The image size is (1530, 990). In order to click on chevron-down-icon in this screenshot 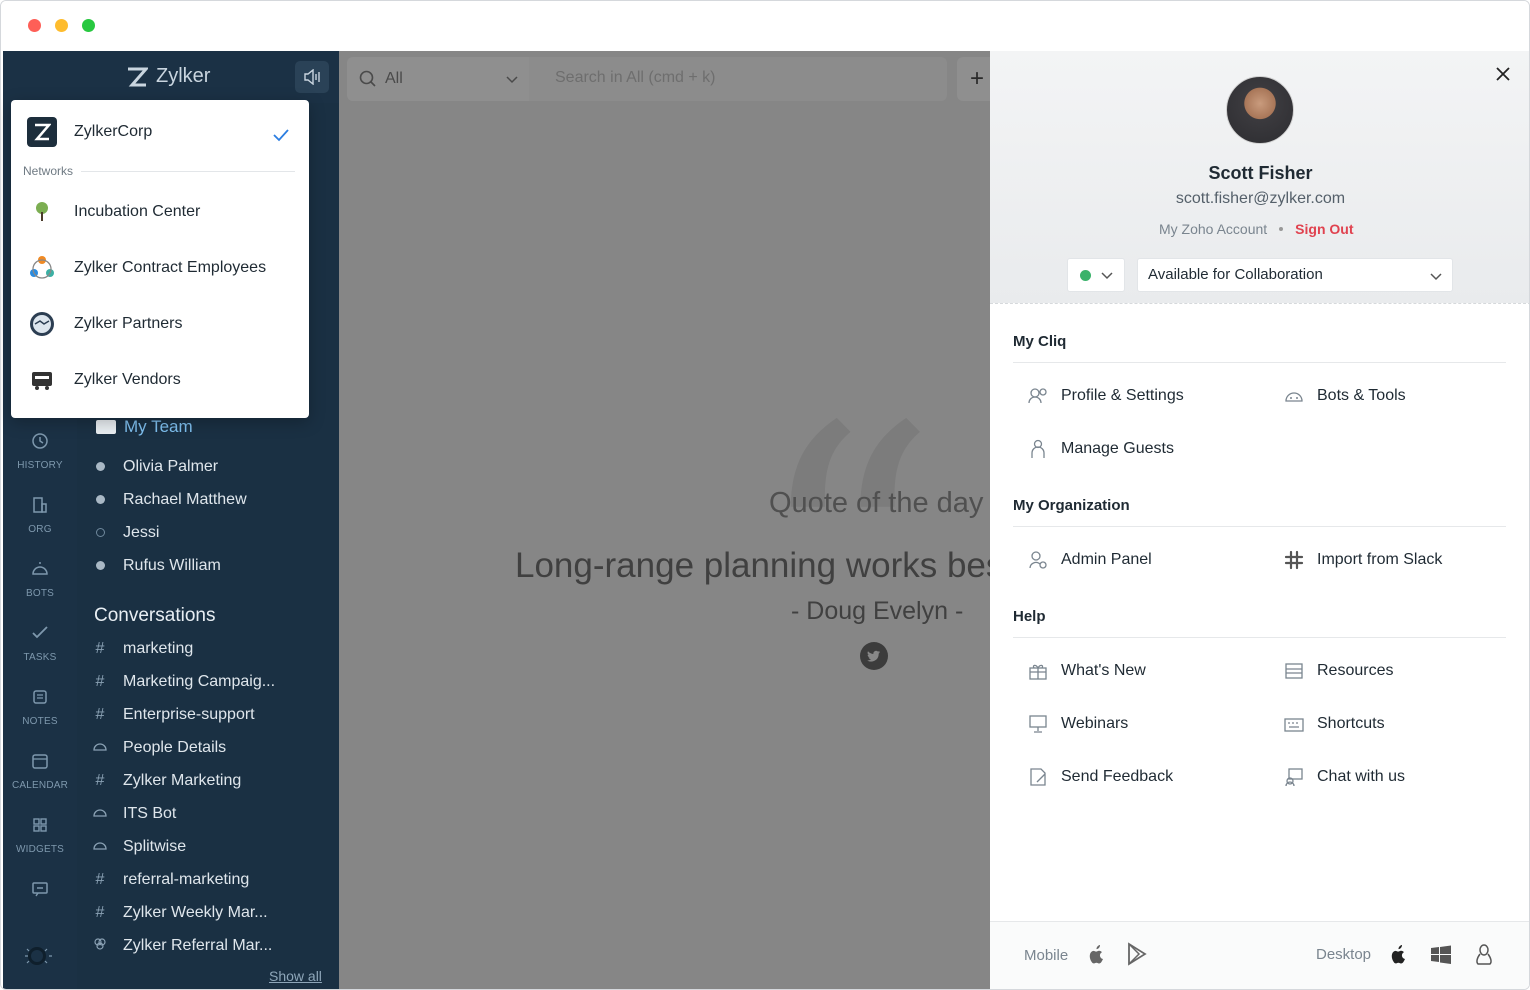, I will do `click(512, 80)`.